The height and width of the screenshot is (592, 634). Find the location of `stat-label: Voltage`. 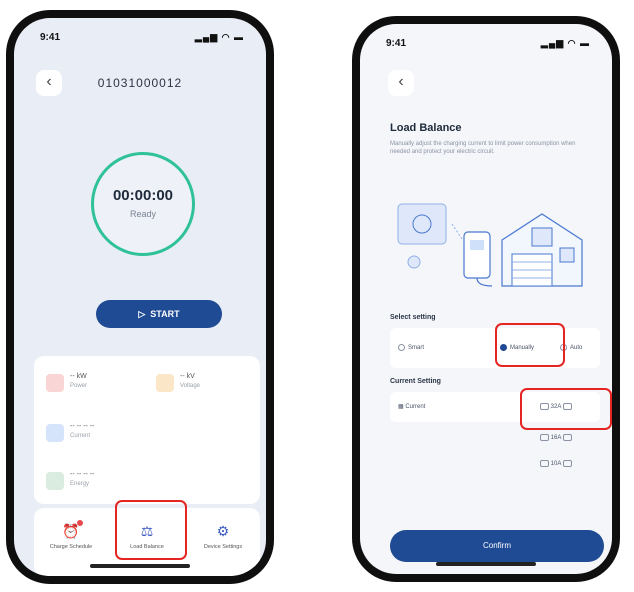

stat-label: Voltage is located at coordinates (190, 386).